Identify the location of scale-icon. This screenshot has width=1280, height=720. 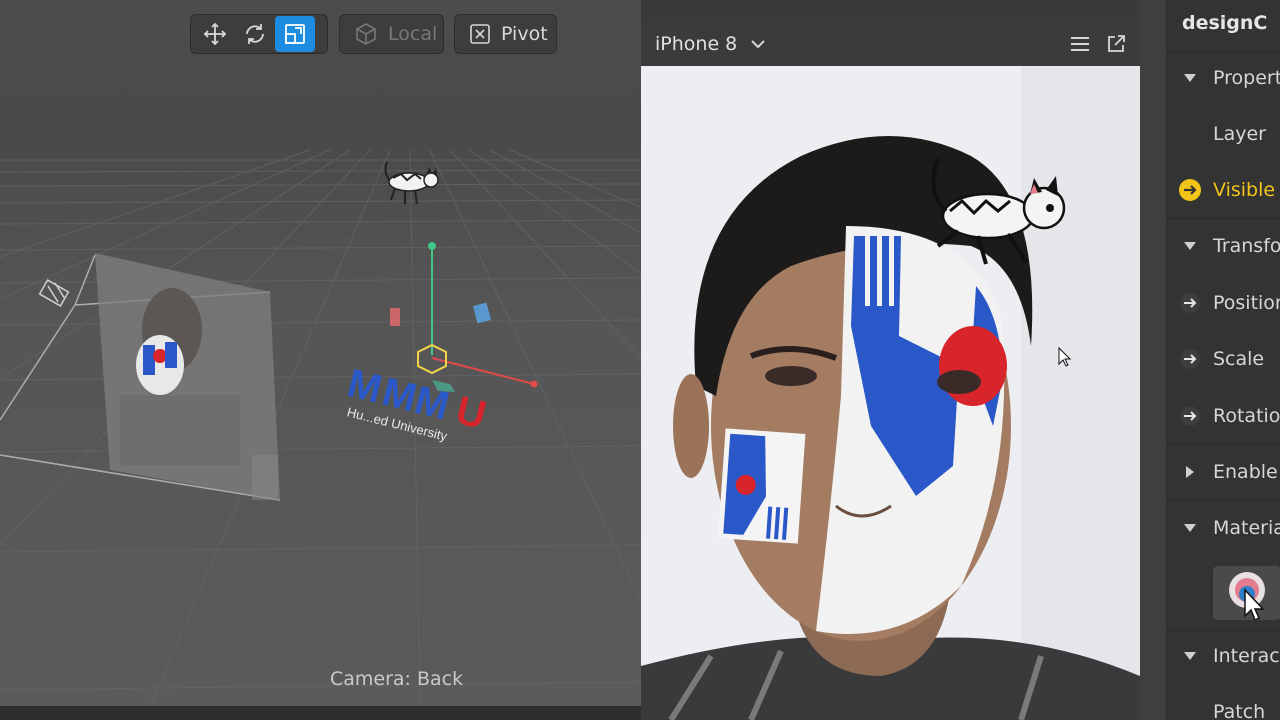
(295, 34).